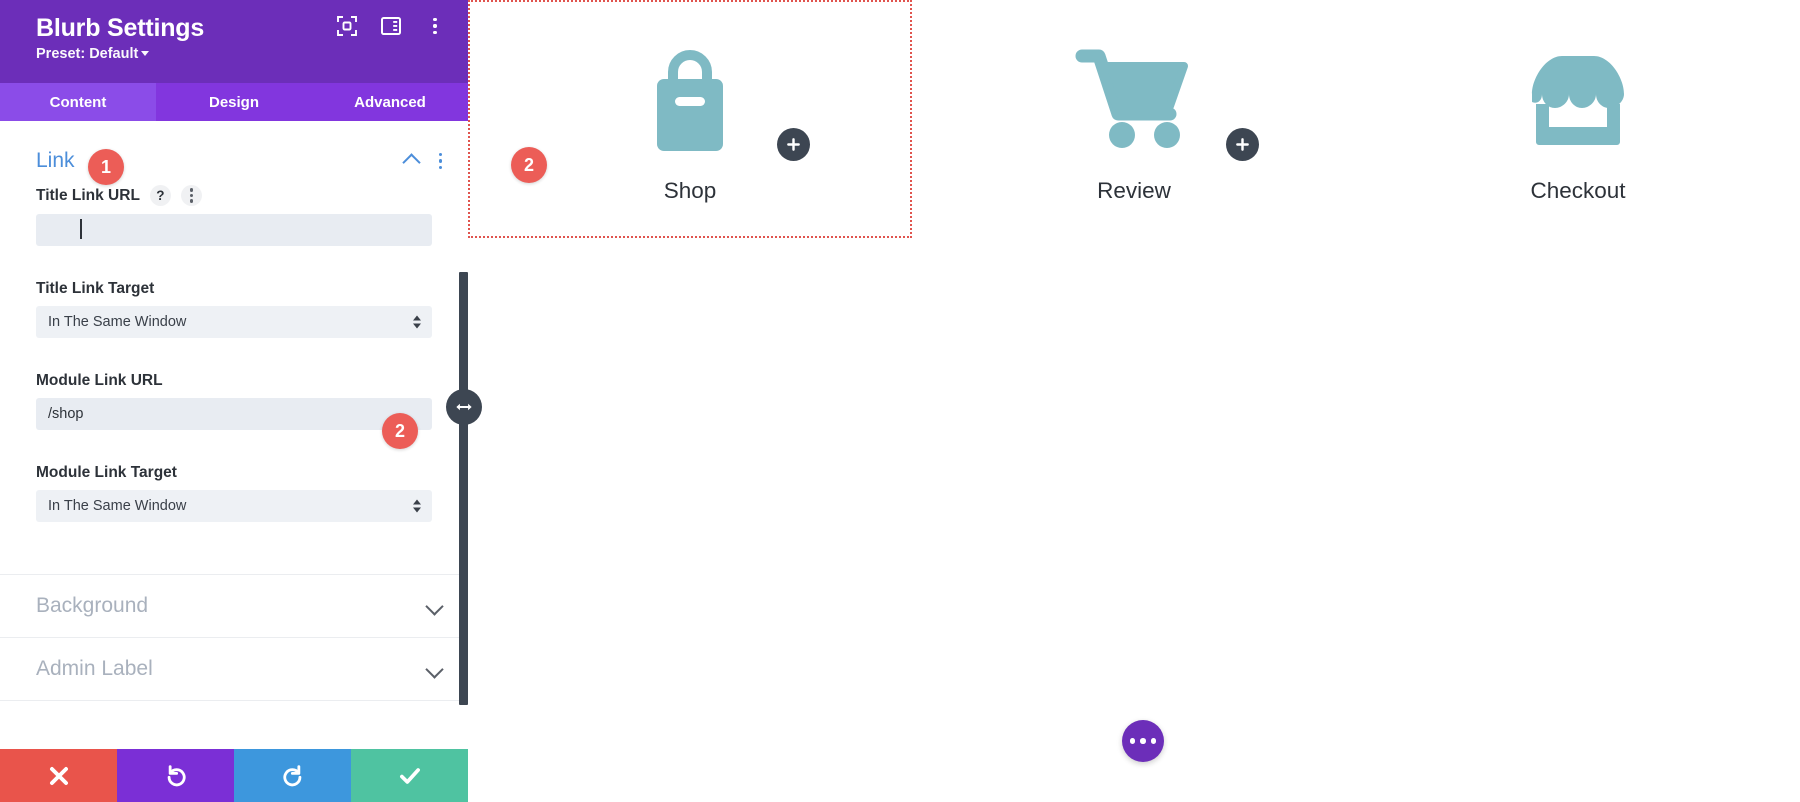 This screenshot has height=802, width=1800. Describe the element at coordinates (1578, 190) in the screenshot. I see `module-label: Checkout` at that location.